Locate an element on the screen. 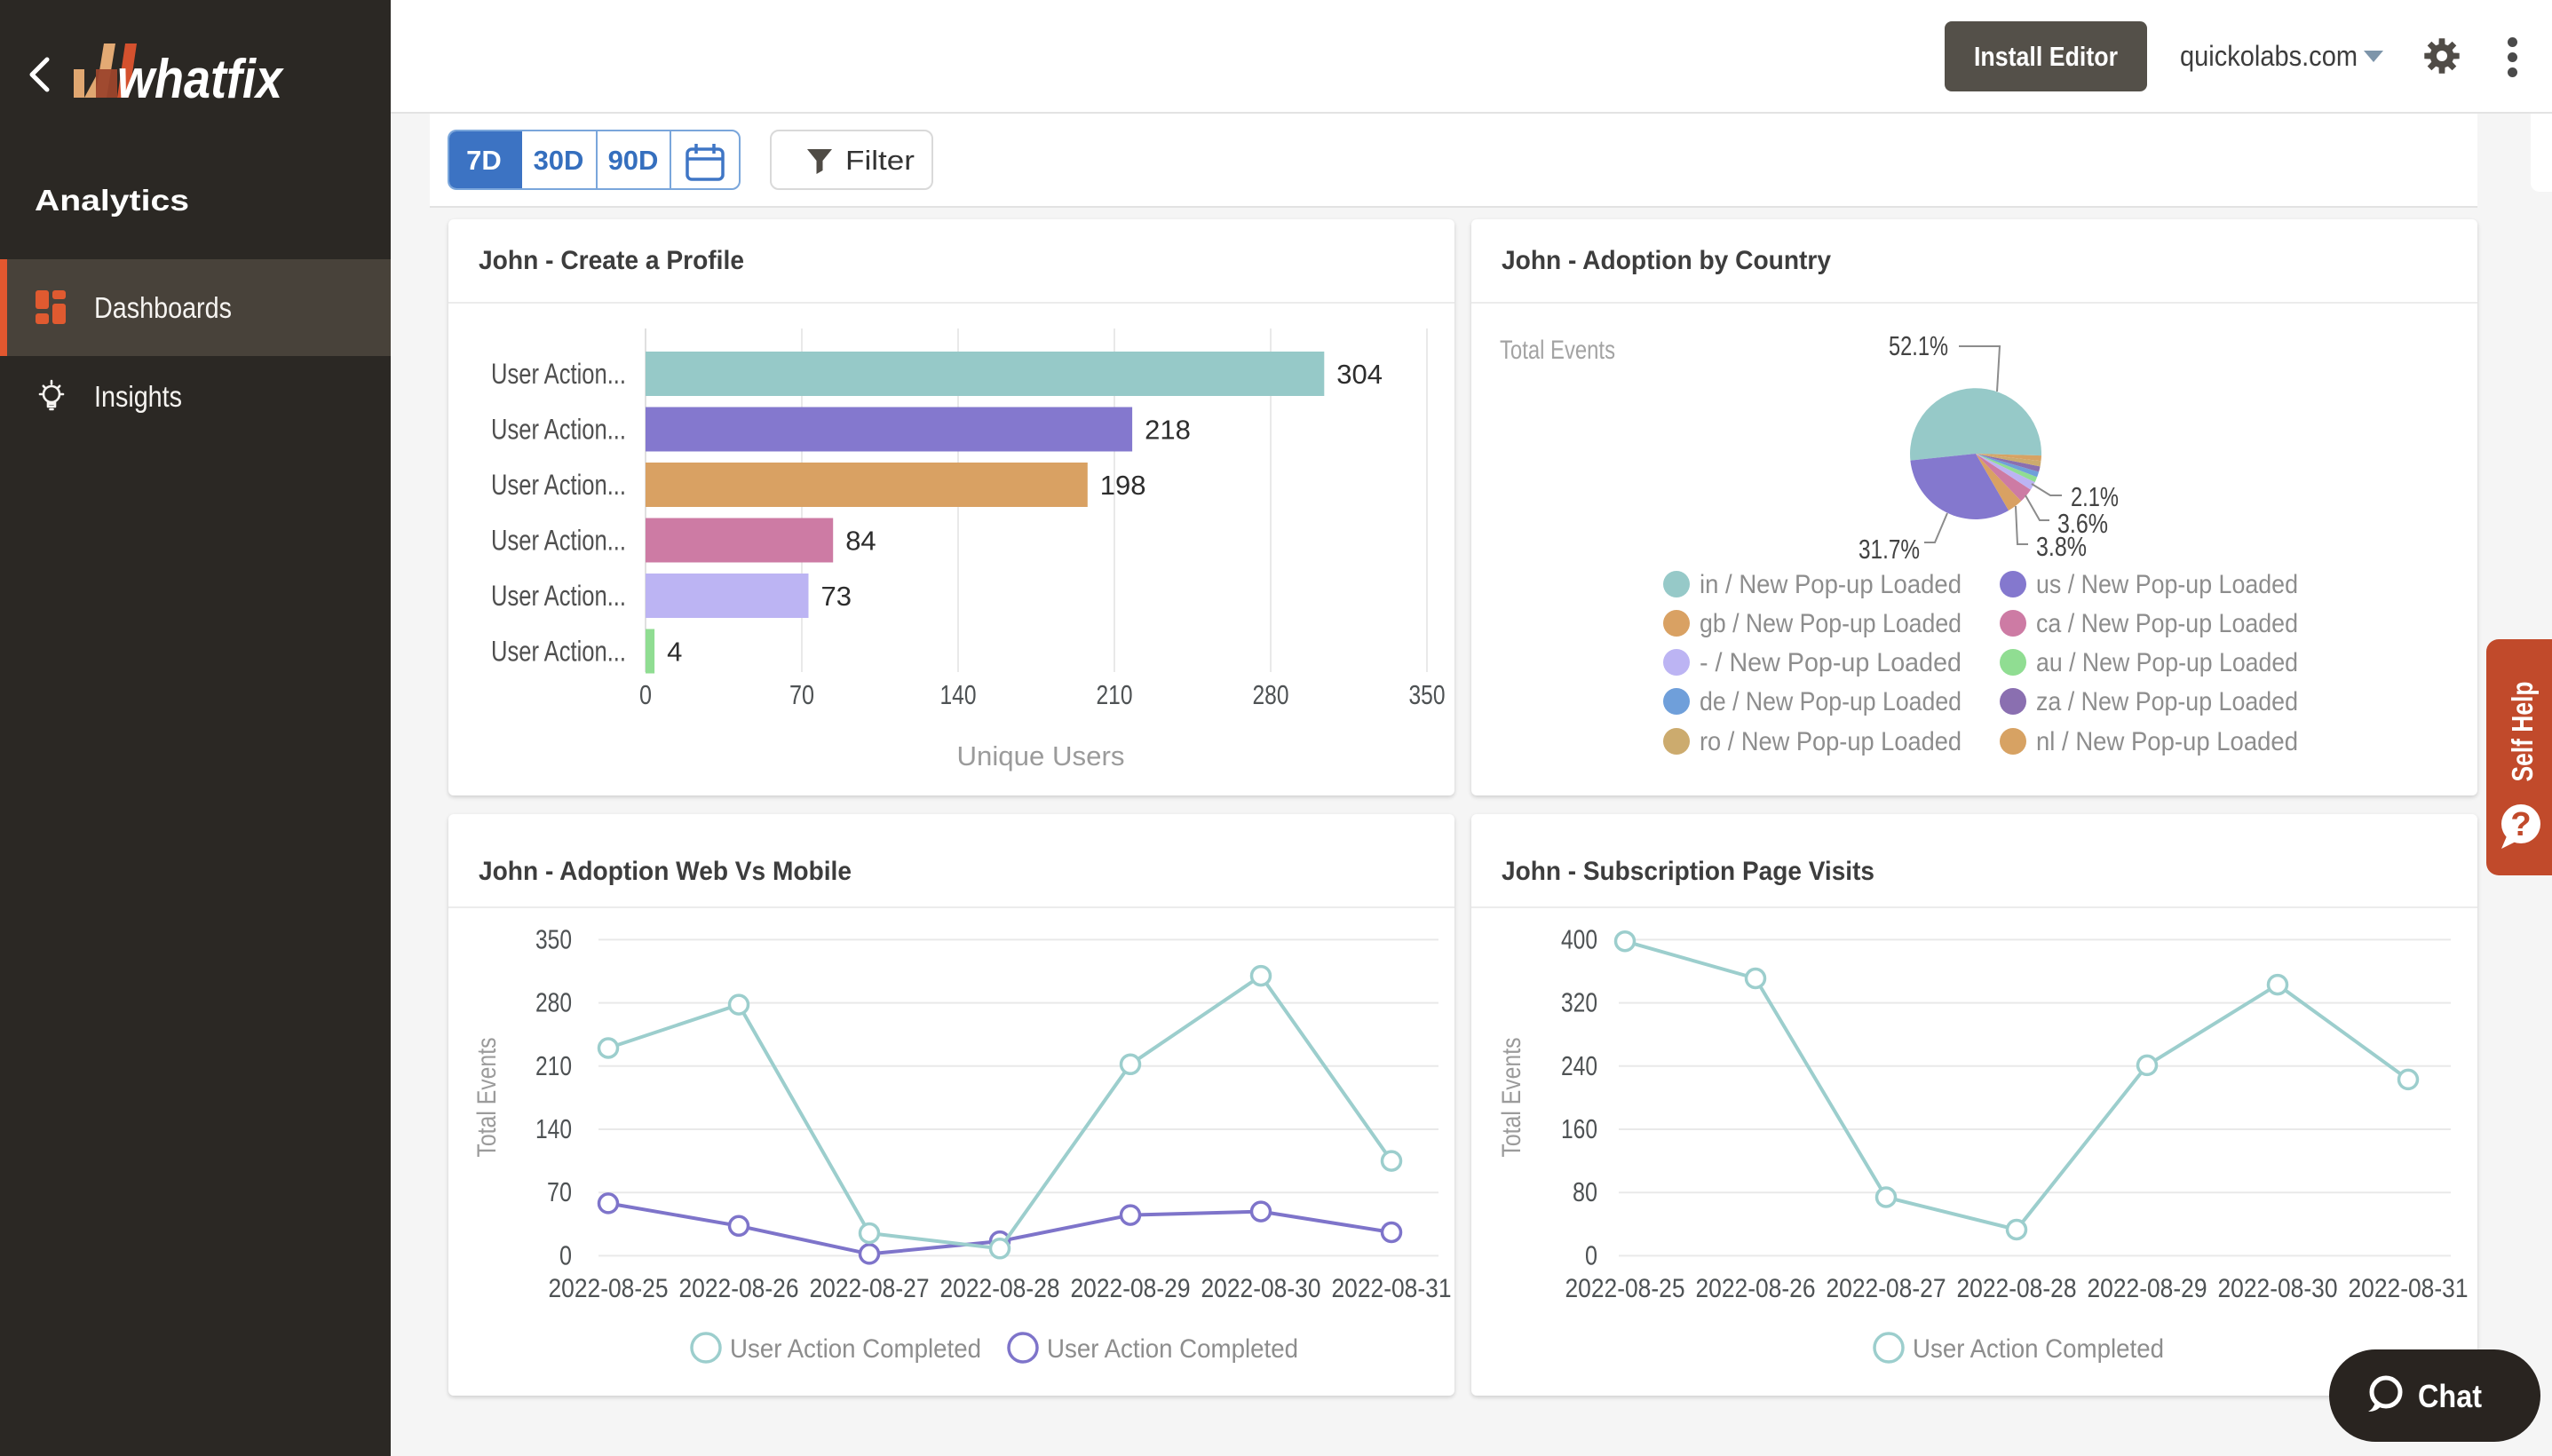  svg-text: 7D is located at coordinates (484, 160).